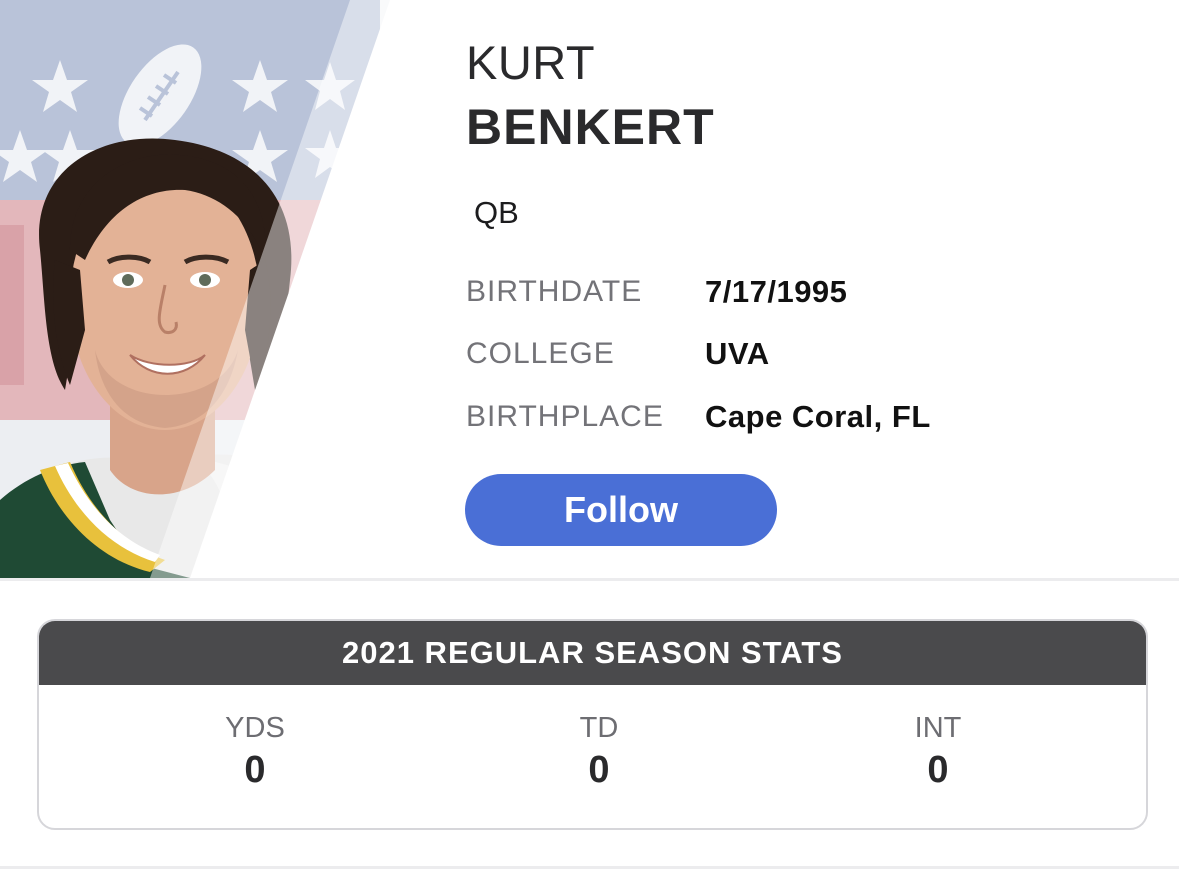  What do you see at coordinates (776, 291) in the screenshot?
I see `birthdate-value: 7/17/1995` at bounding box center [776, 291].